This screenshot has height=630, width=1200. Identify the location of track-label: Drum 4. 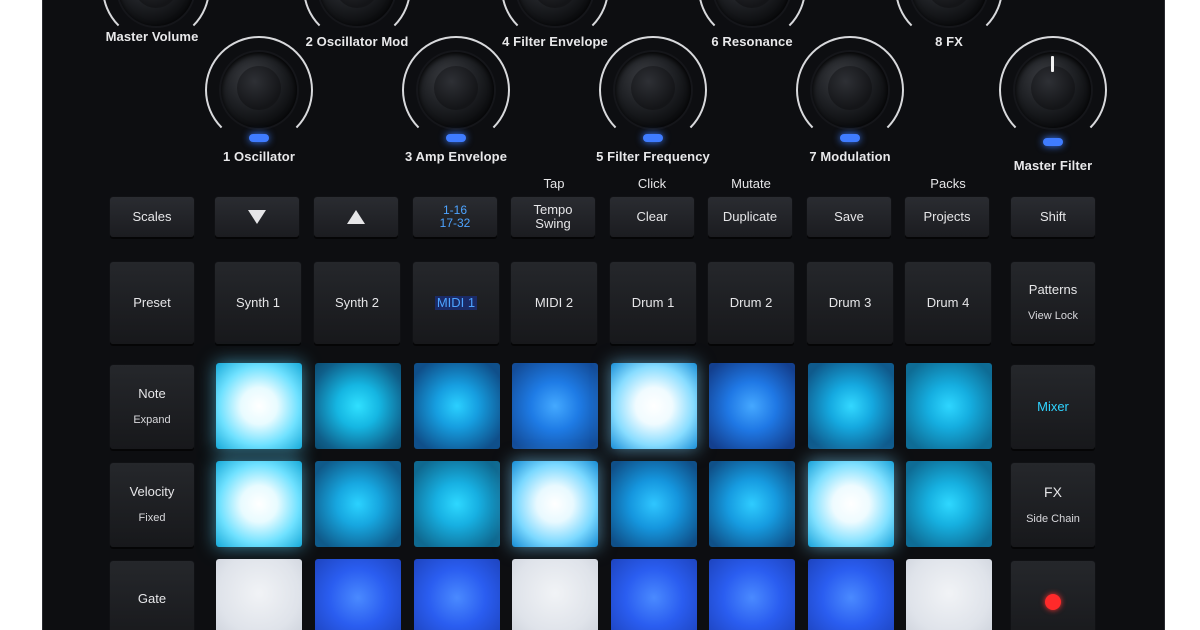
(948, 303).